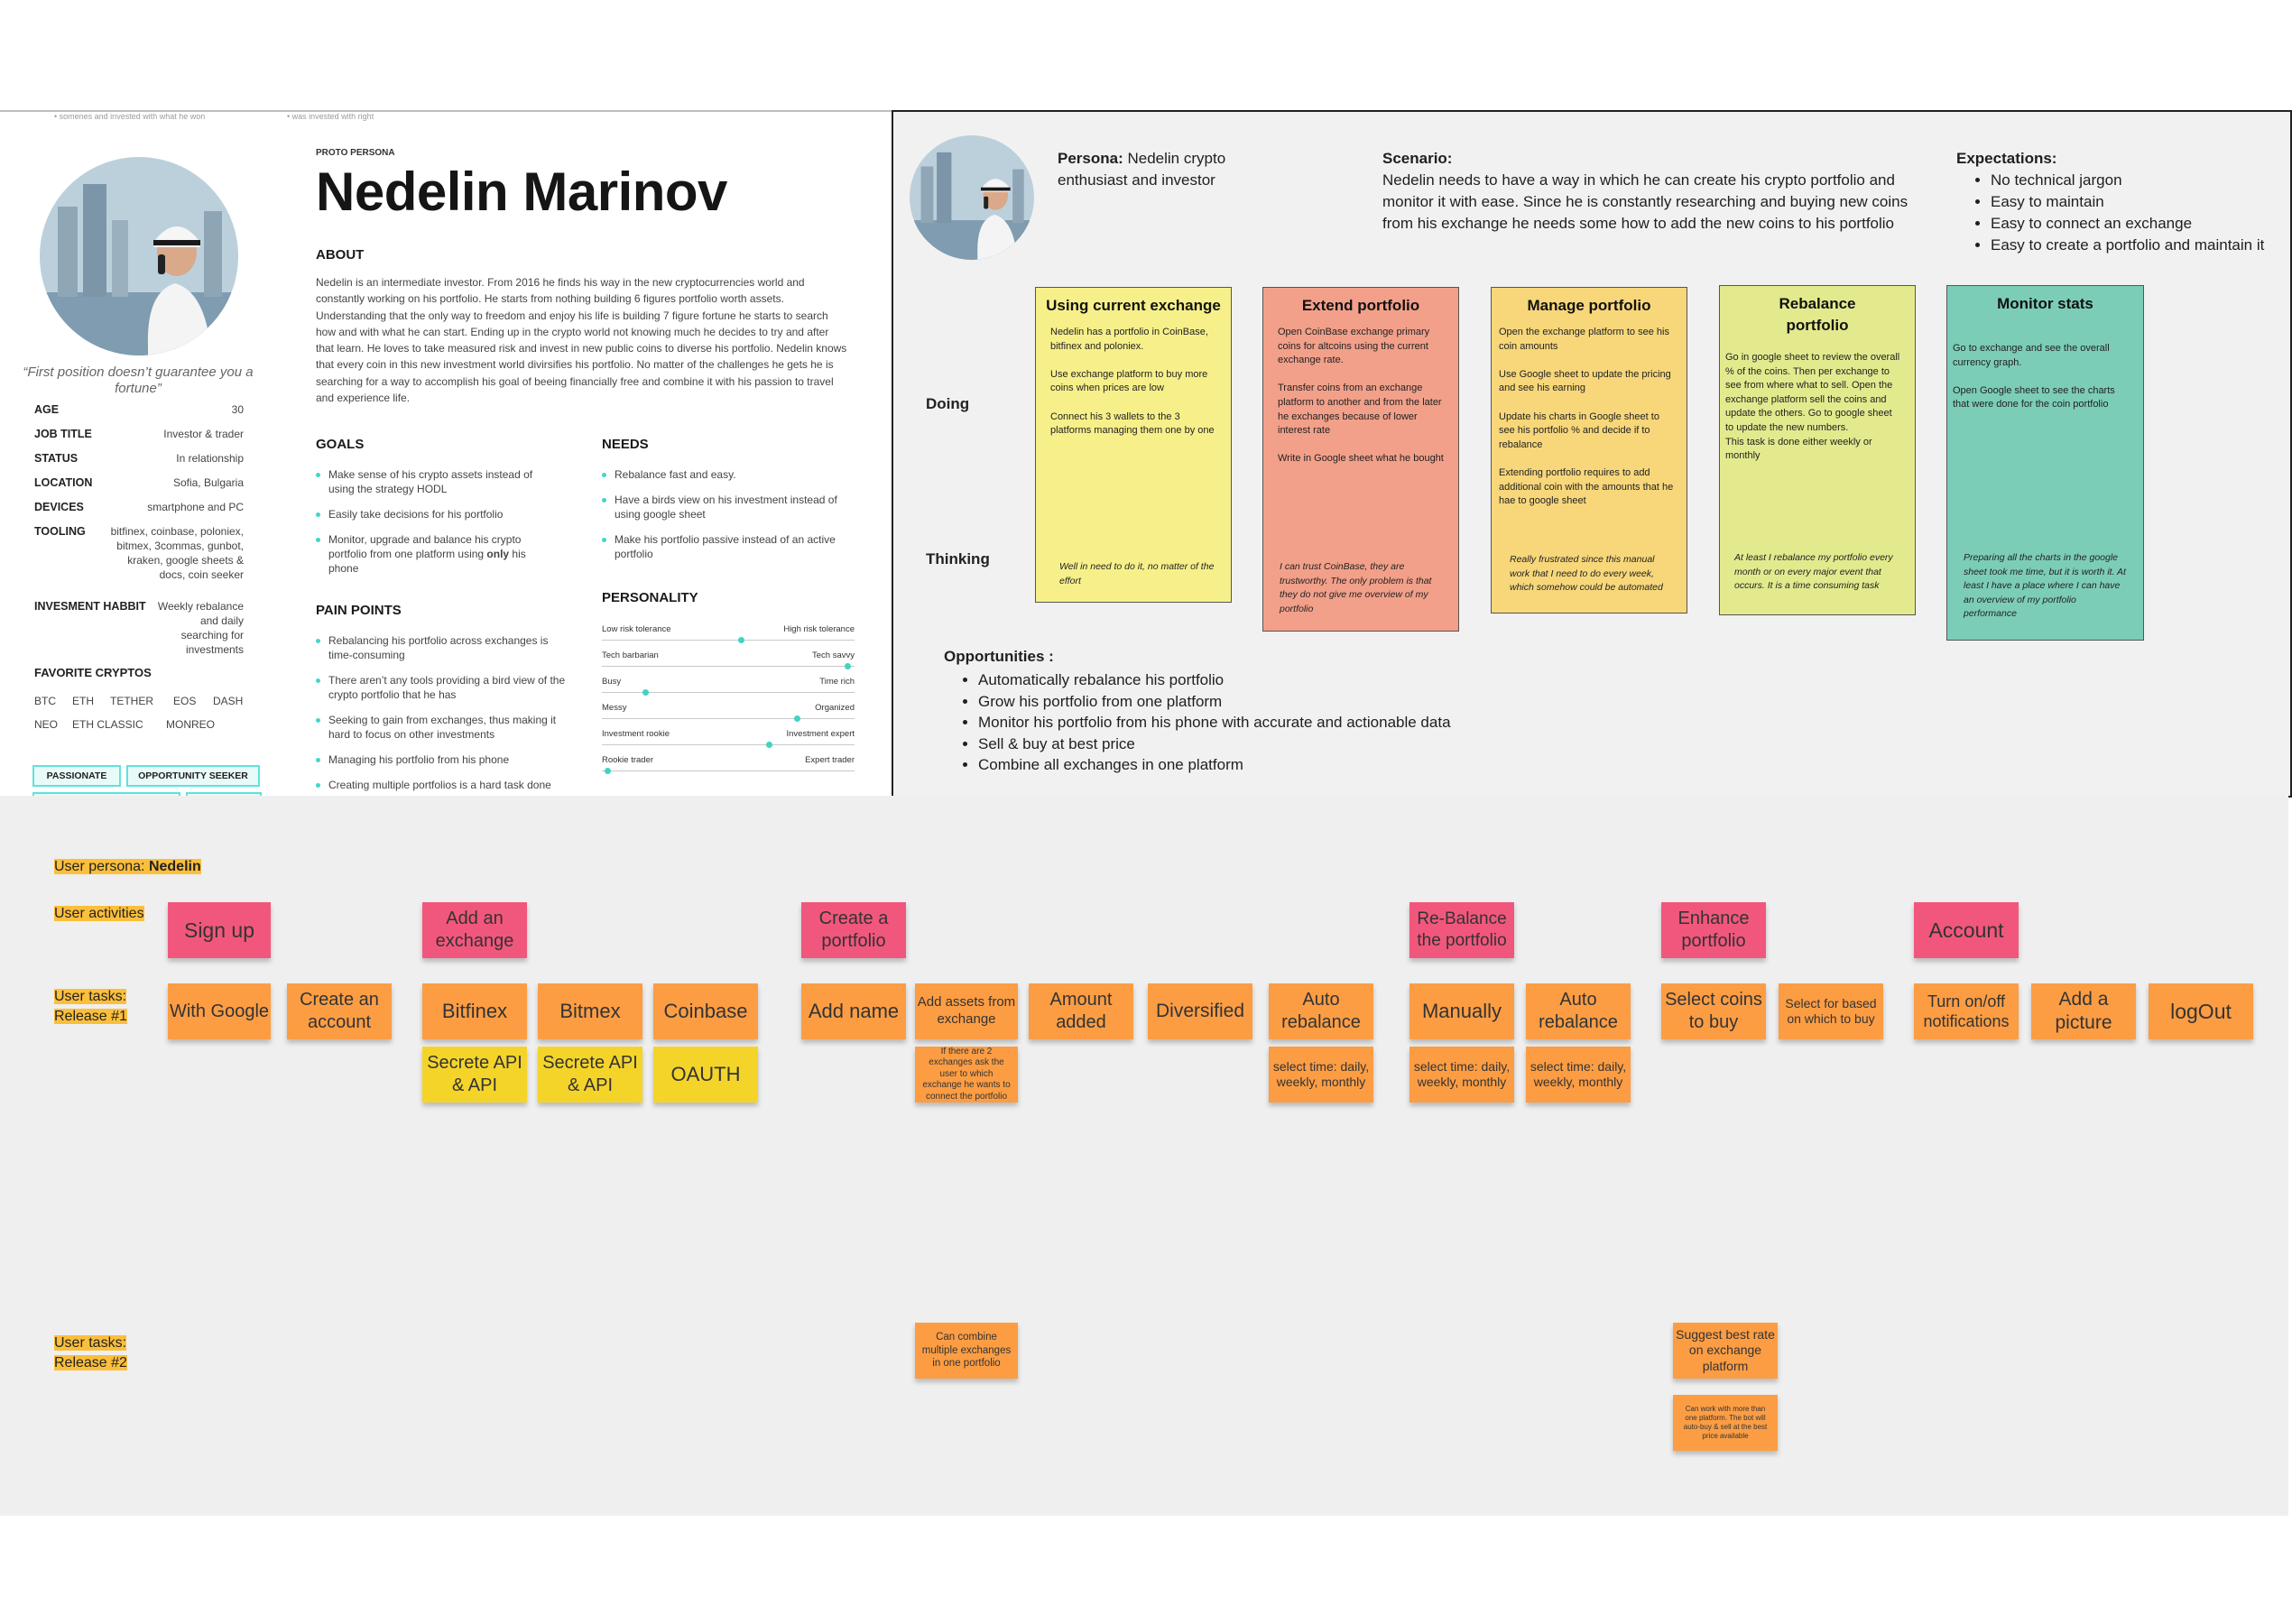 The width and height of the screenshot is (2292, 1624). I want to click on task-sticky-auto-rebalance-2: Auto rebalance, so click(1578, 1011).